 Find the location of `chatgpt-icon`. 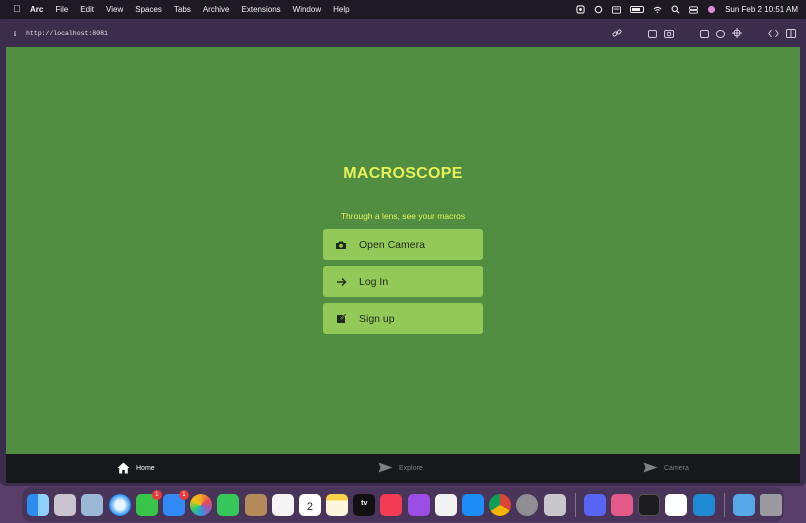

chatgpt-icon is located at coordinates (676, 504).